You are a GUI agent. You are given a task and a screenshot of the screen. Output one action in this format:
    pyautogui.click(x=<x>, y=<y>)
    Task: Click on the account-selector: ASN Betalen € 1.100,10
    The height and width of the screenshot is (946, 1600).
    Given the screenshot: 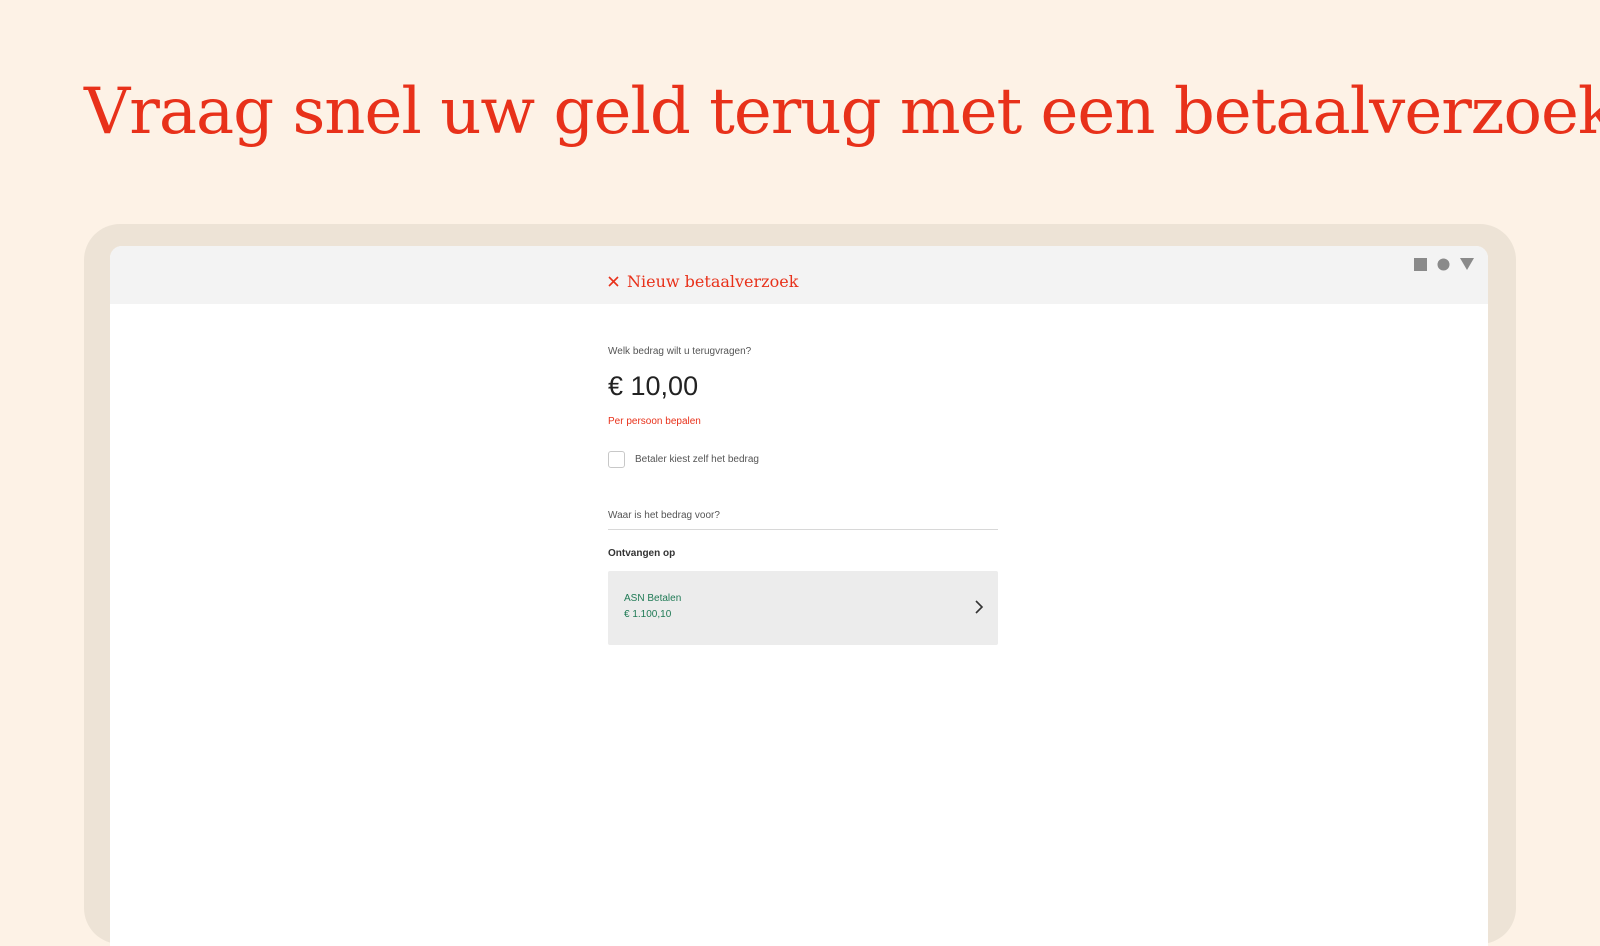 What is the action you would take?
    pyautogui.click(x=803, y=608)
    